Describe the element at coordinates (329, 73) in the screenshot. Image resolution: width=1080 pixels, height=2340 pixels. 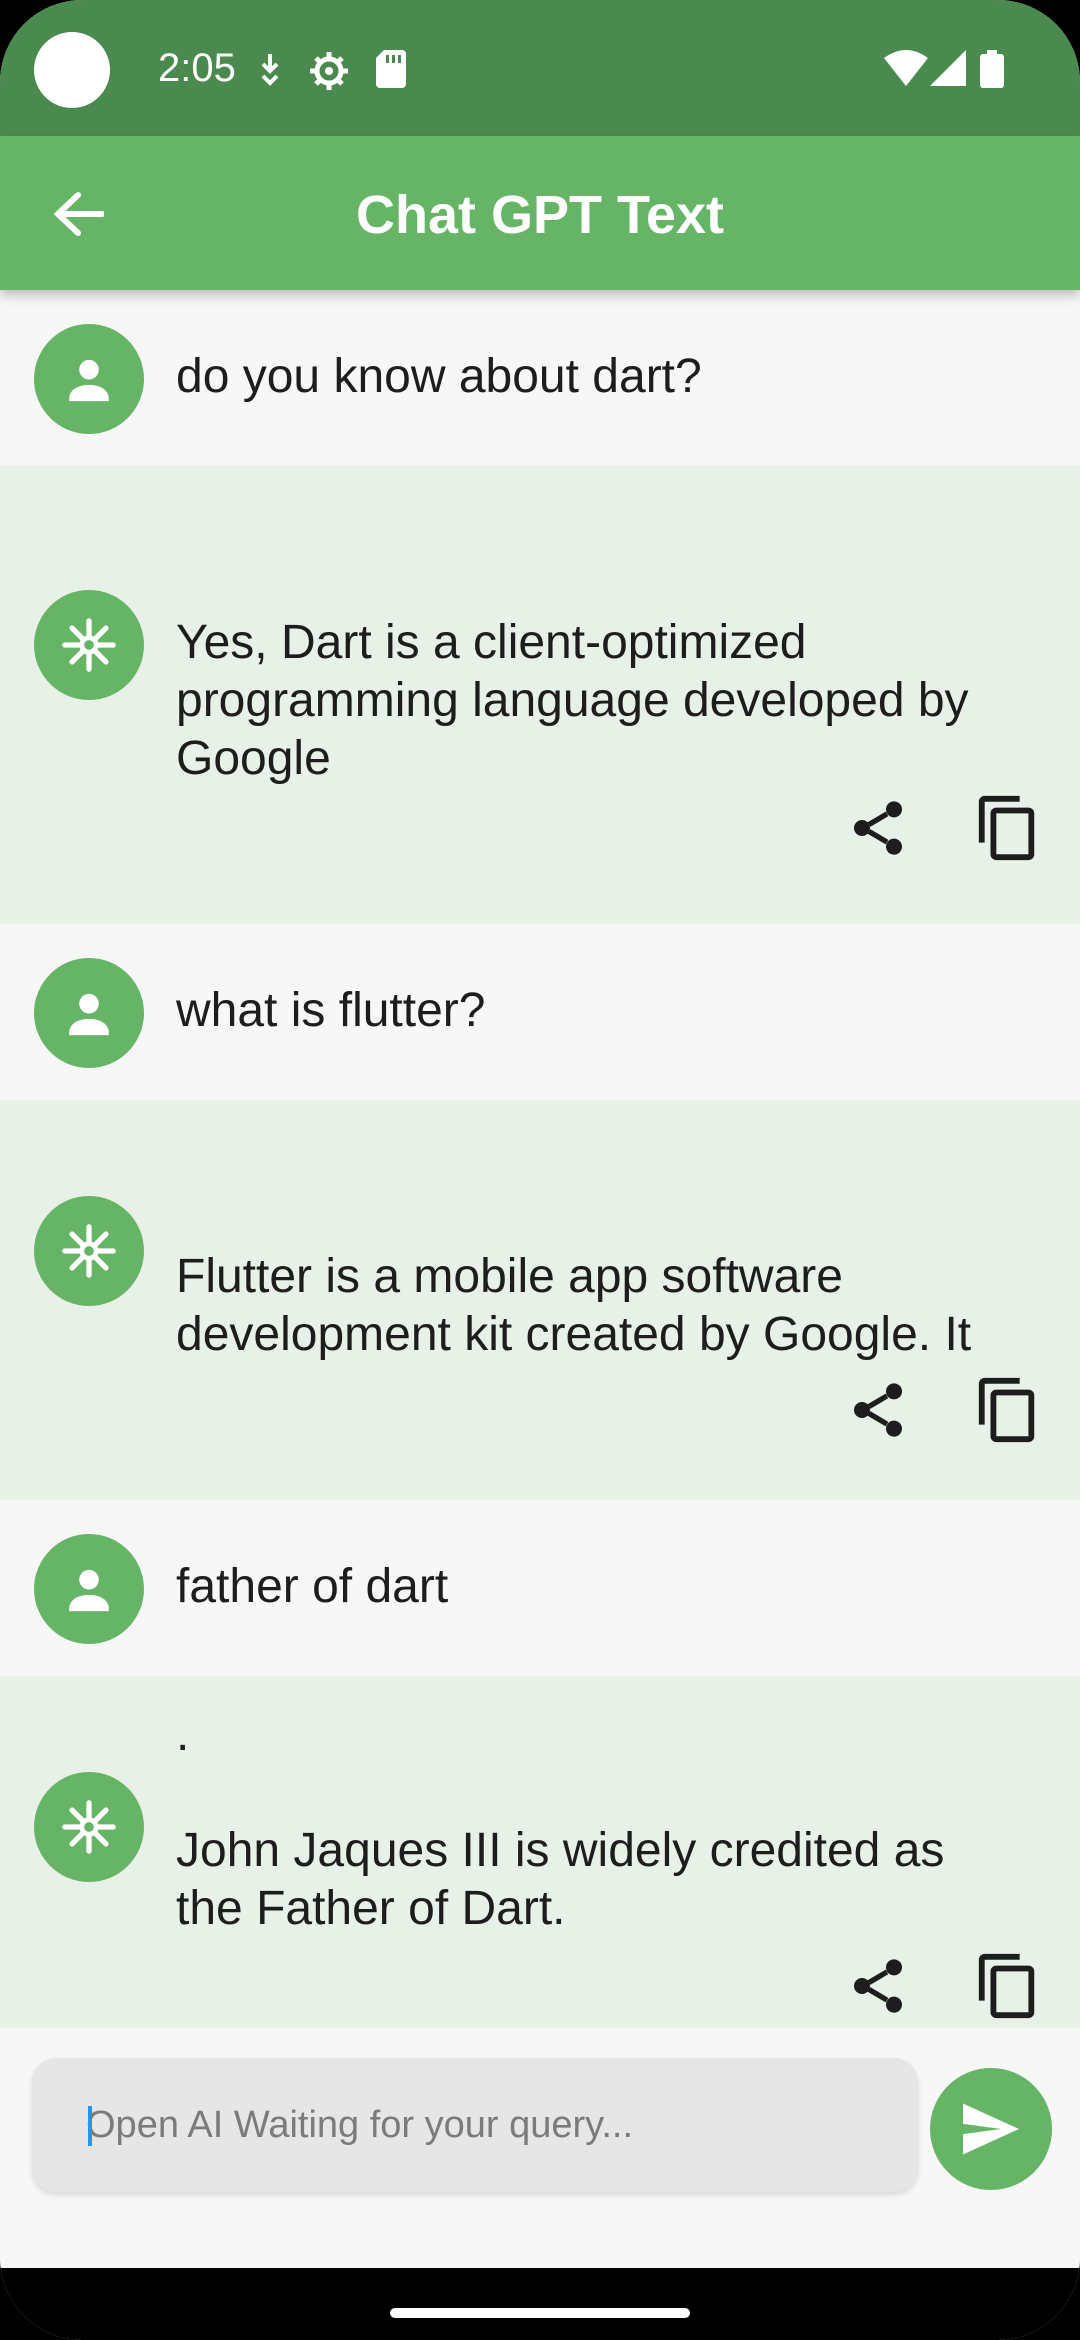
I see `settings-status-icon` at that location.